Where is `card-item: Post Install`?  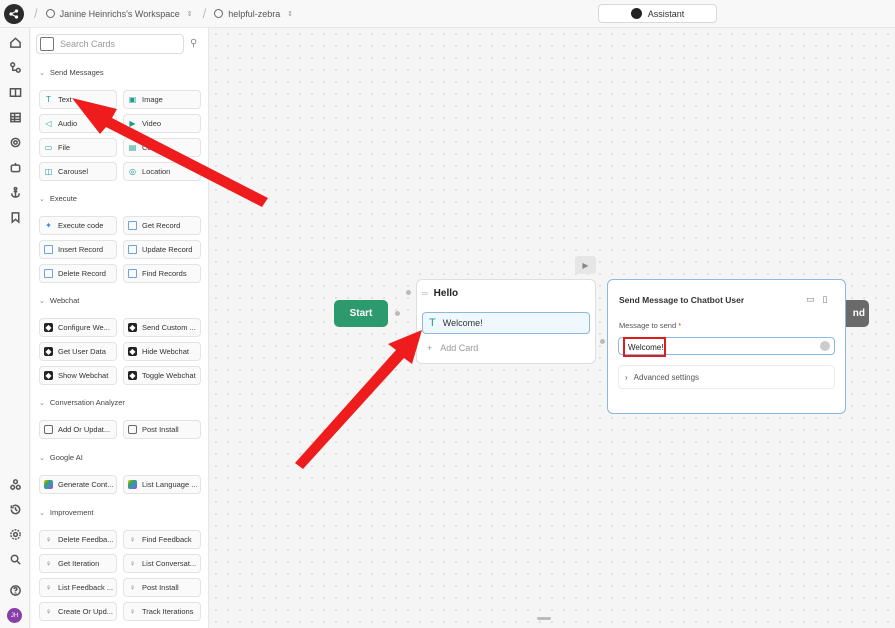
card-item: Post Install is located at coordinates (162, 429).